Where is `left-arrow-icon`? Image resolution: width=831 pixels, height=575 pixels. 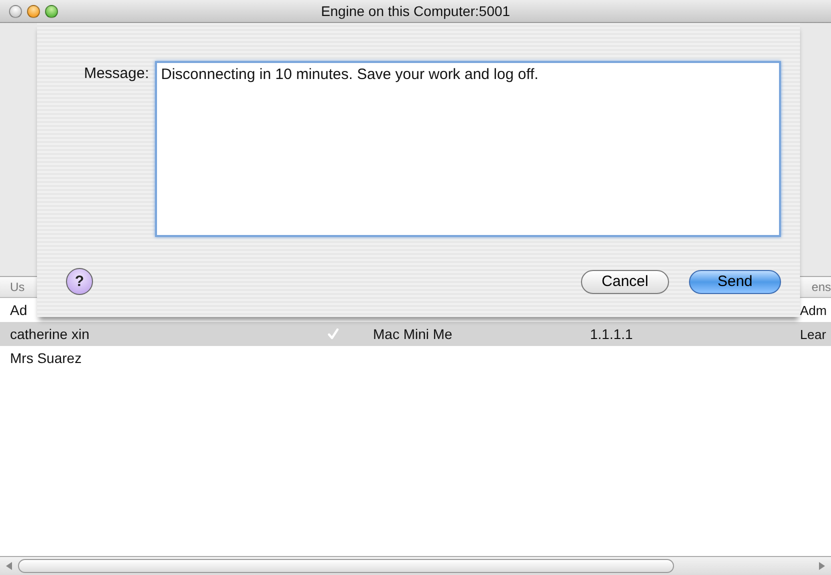 left-arrow-icon is located at coordinates (9, 566).